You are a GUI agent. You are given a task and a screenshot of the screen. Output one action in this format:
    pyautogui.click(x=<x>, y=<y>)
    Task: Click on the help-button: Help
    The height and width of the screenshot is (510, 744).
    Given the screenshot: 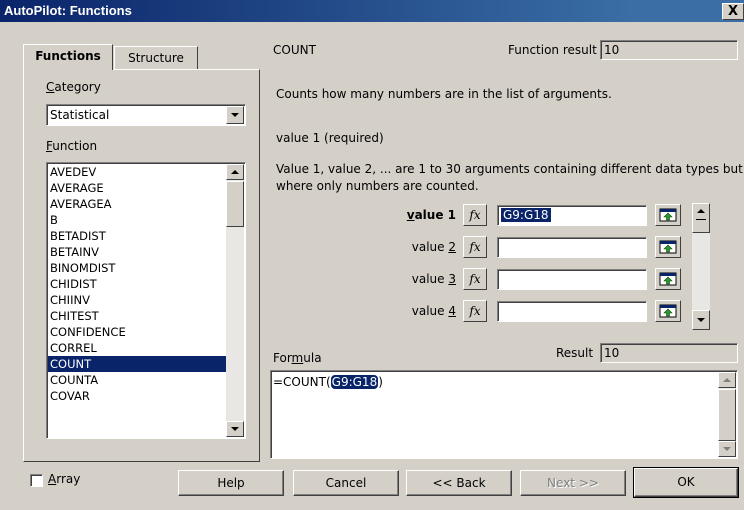 What is the action you would take?
    pyautogui.click(x=231, y=483)
    